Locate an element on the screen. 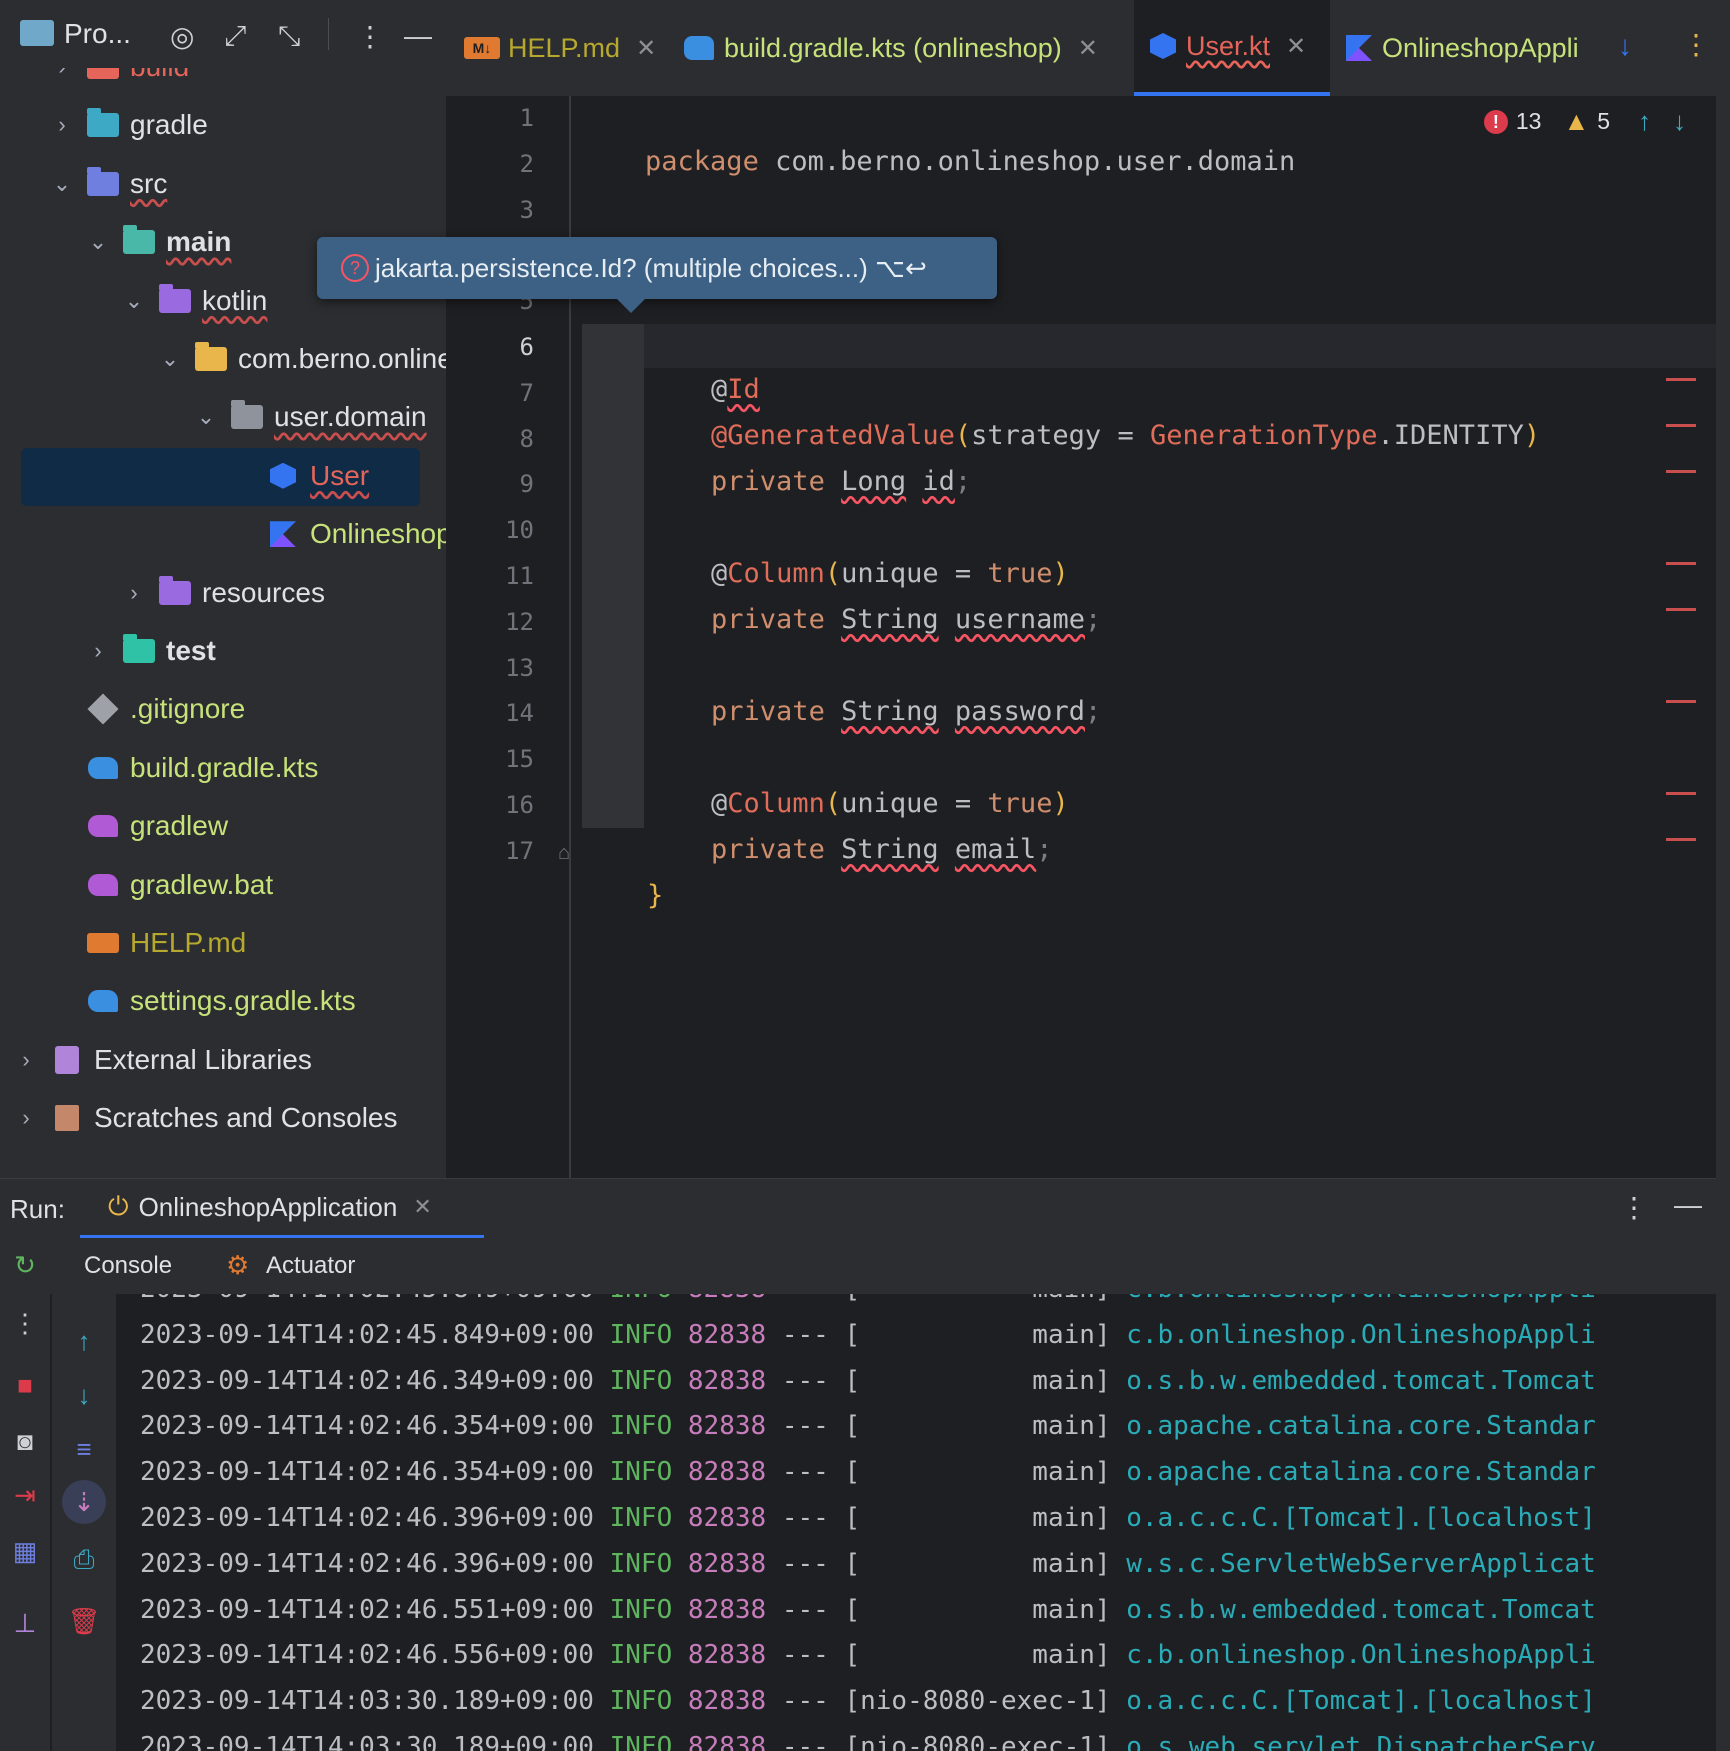 The width and height of the screenshot is (1730, 1751). tree-item: HELP.md is located at coordinates (223, 943).